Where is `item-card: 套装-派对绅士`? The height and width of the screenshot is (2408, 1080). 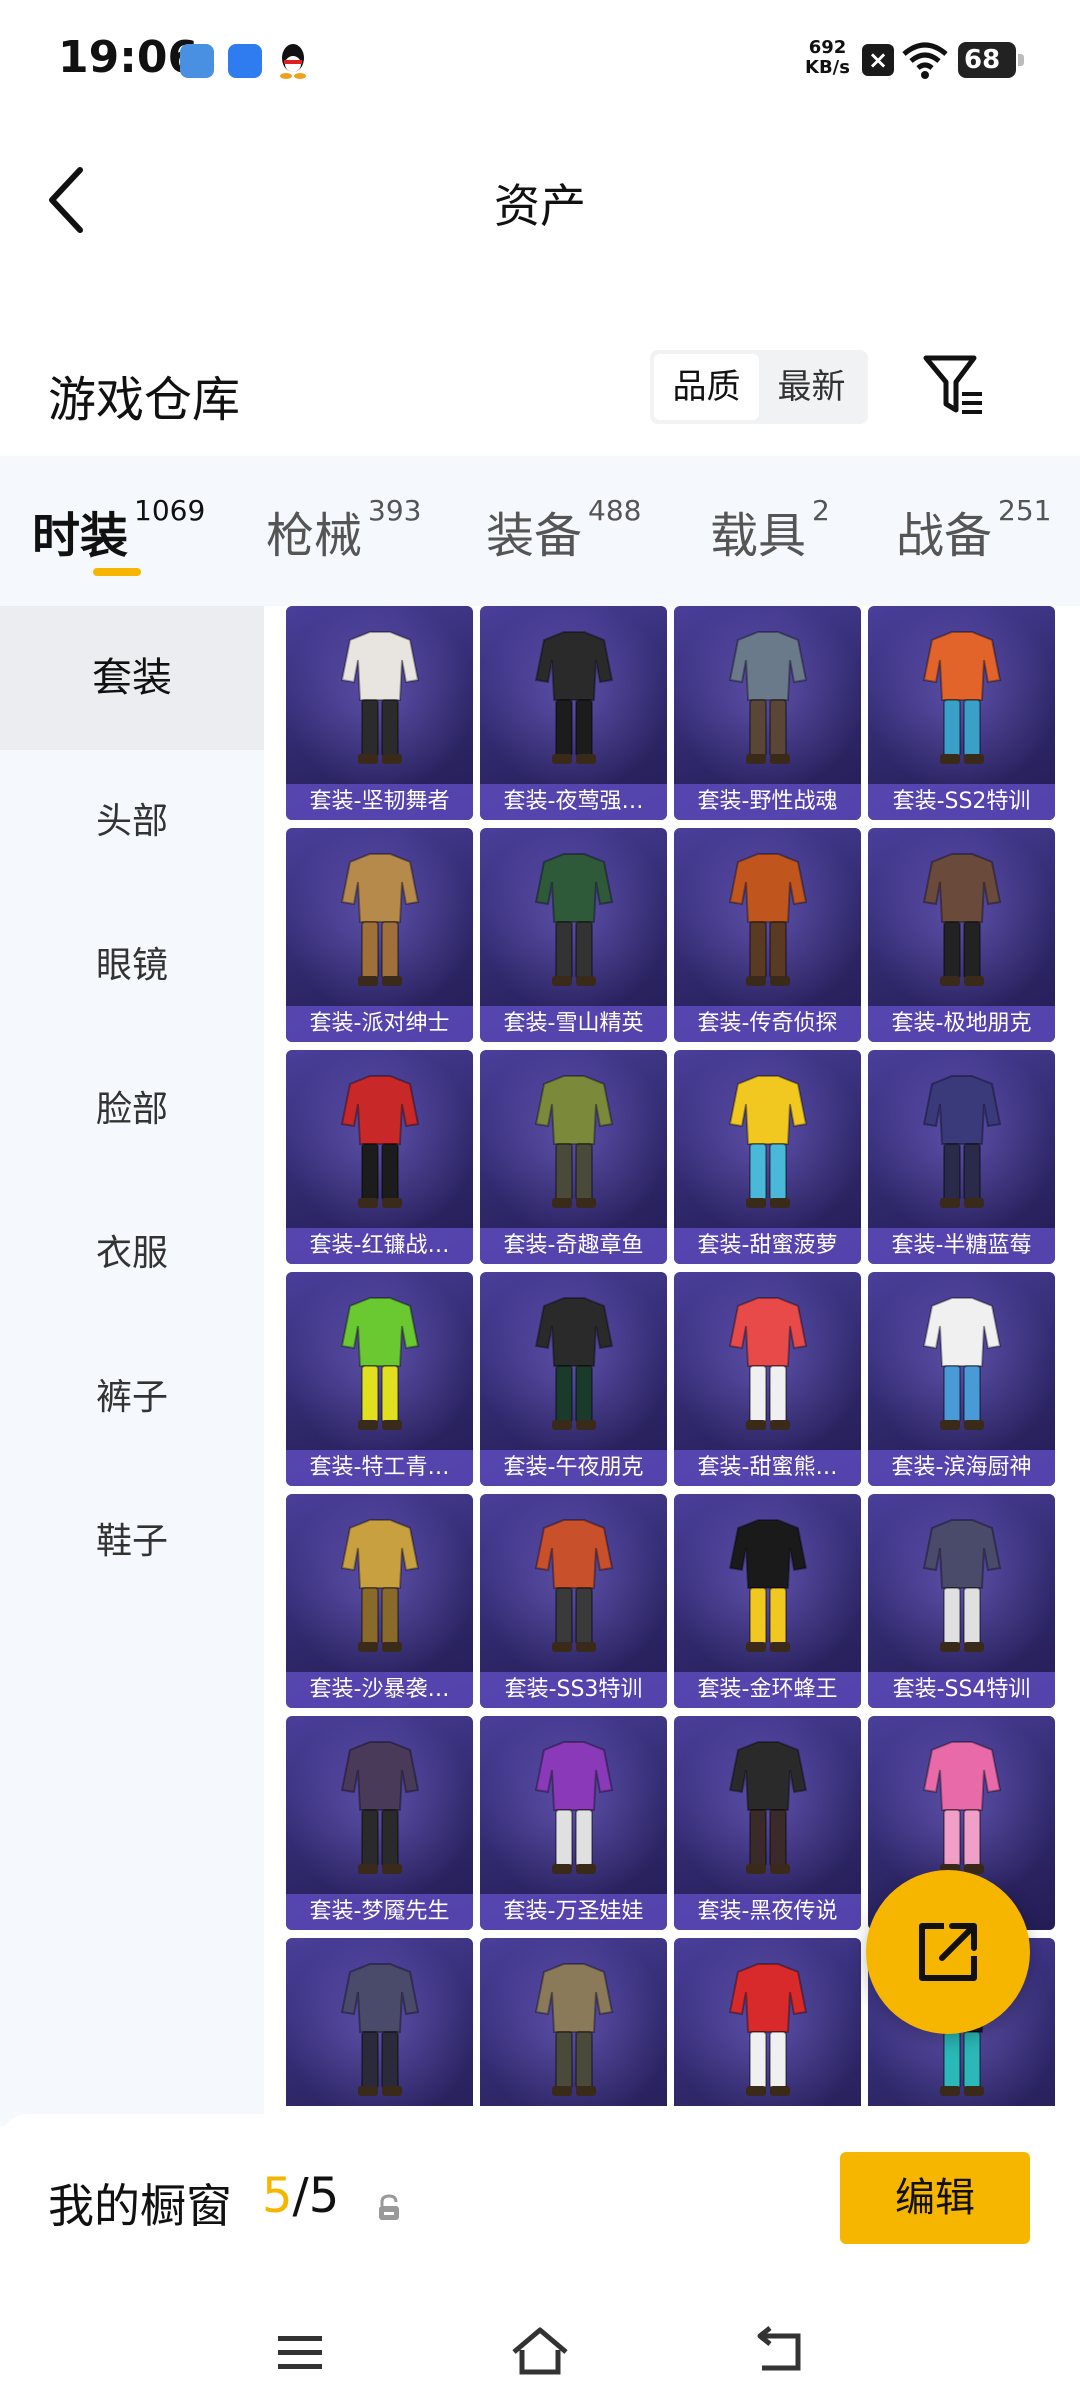
item-card: 套装-派对绅士 is located at coordinates (379, 935).